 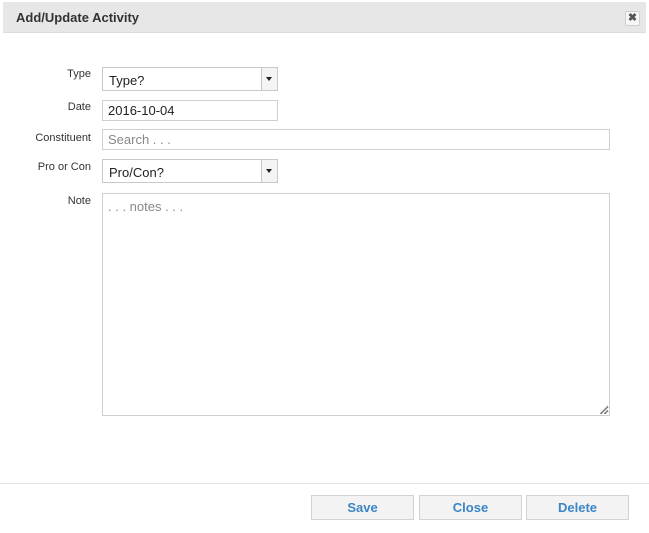 I want to click on pro-con-select-value: Pro/Con?, so click(x=136, y=172).